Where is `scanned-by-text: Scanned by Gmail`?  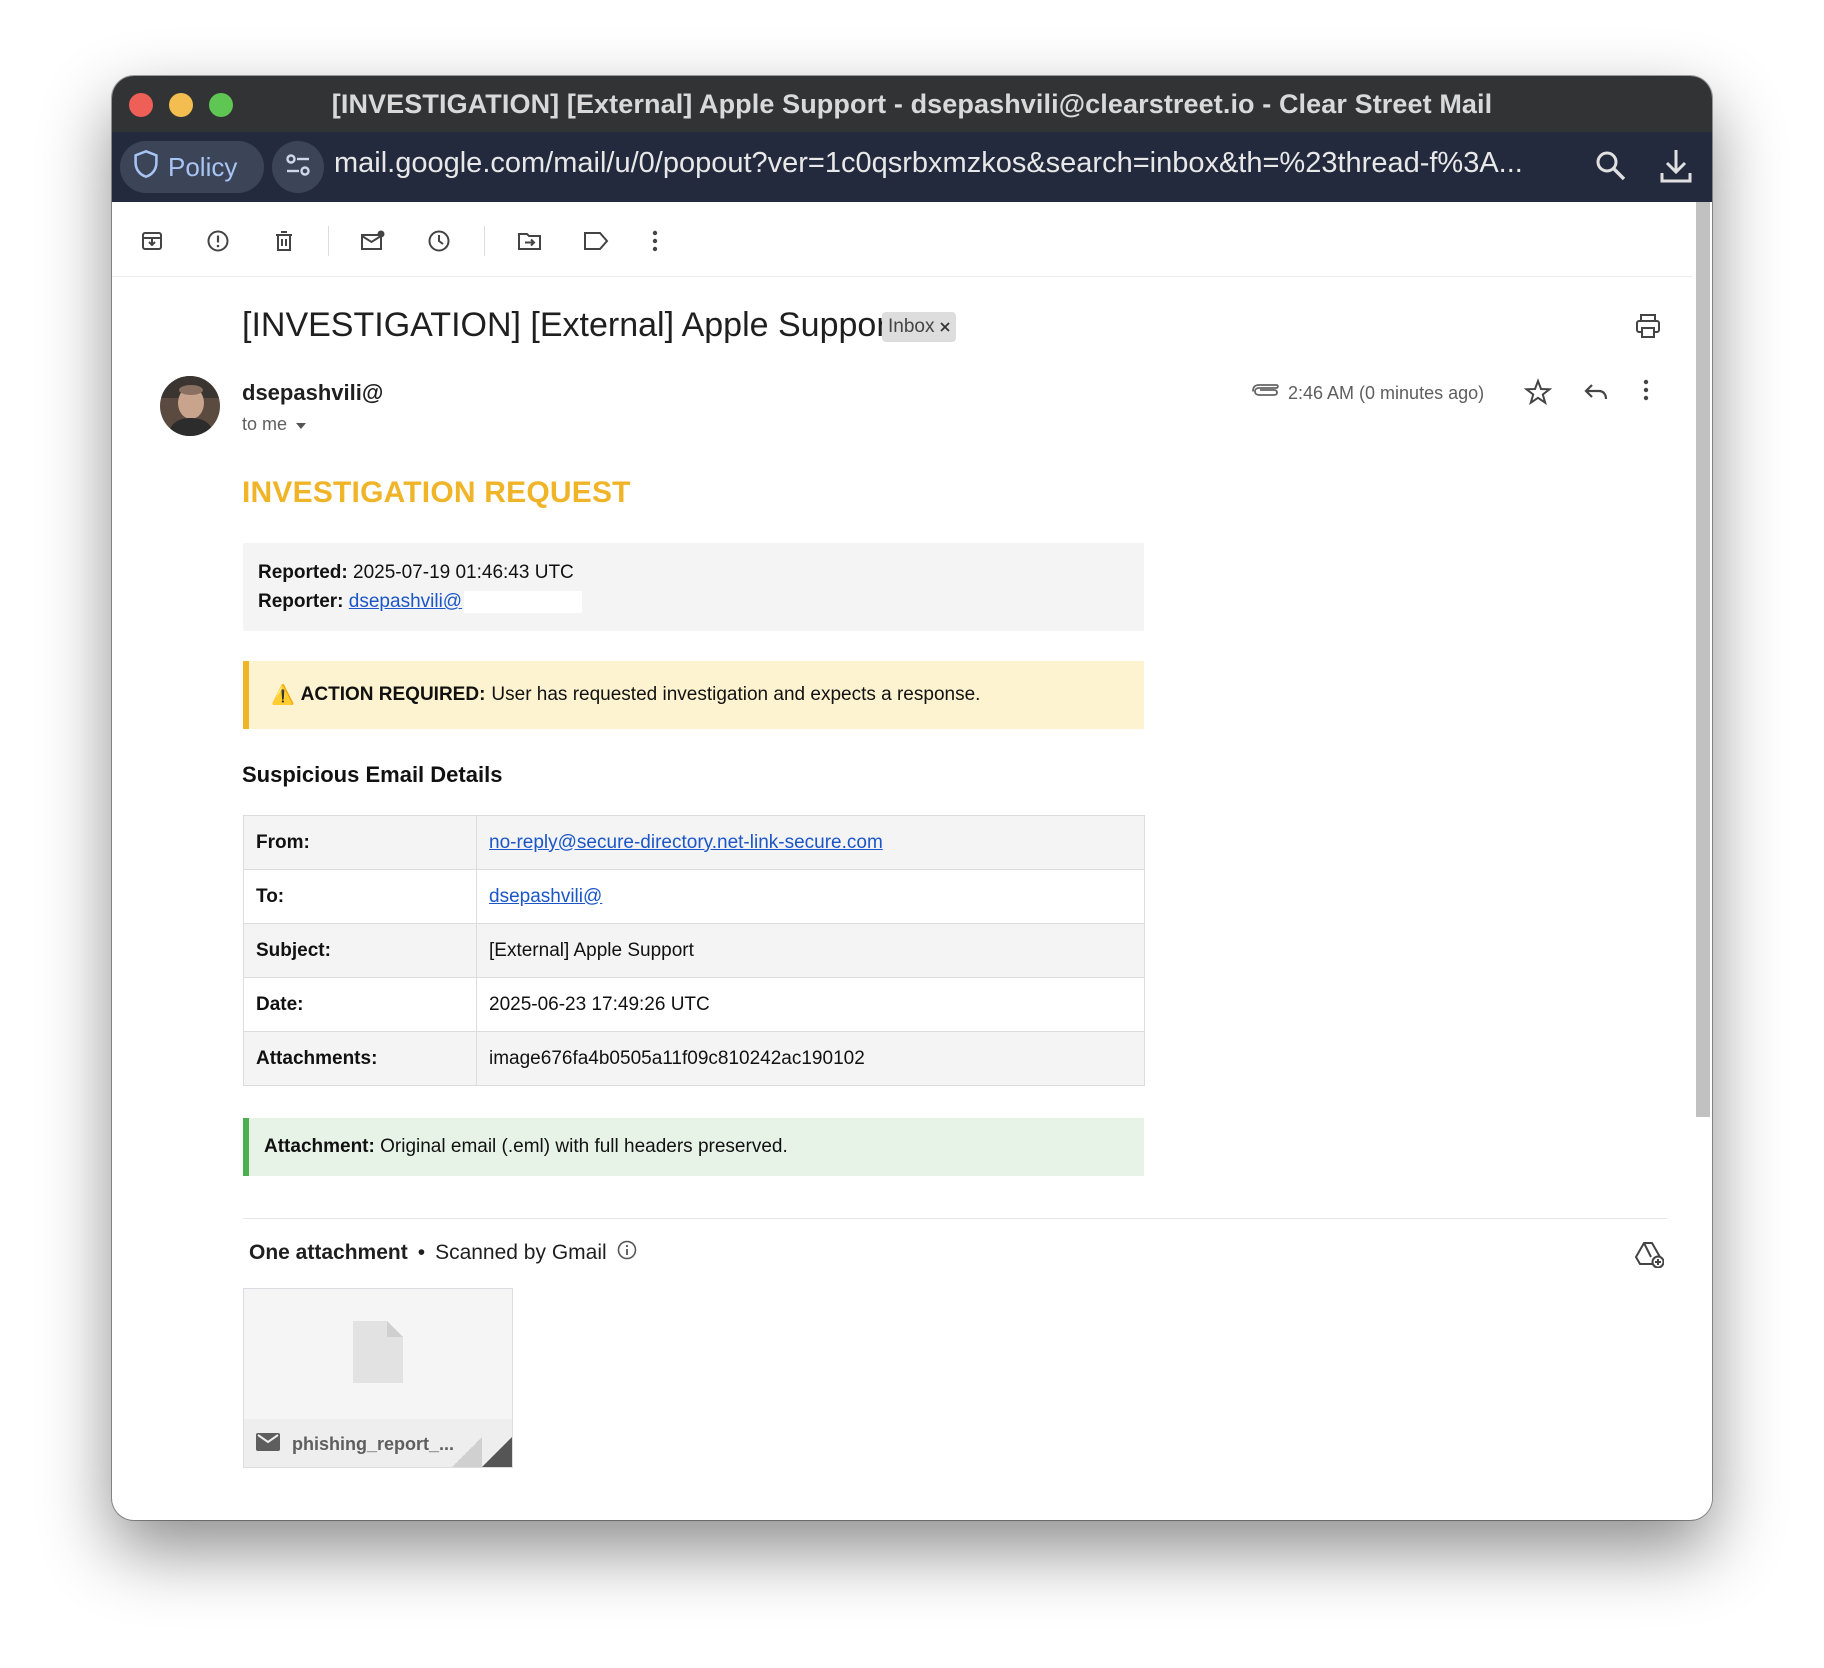 scanned-by-text: Scanned by Gmail is located at coordinates (521, 1252).